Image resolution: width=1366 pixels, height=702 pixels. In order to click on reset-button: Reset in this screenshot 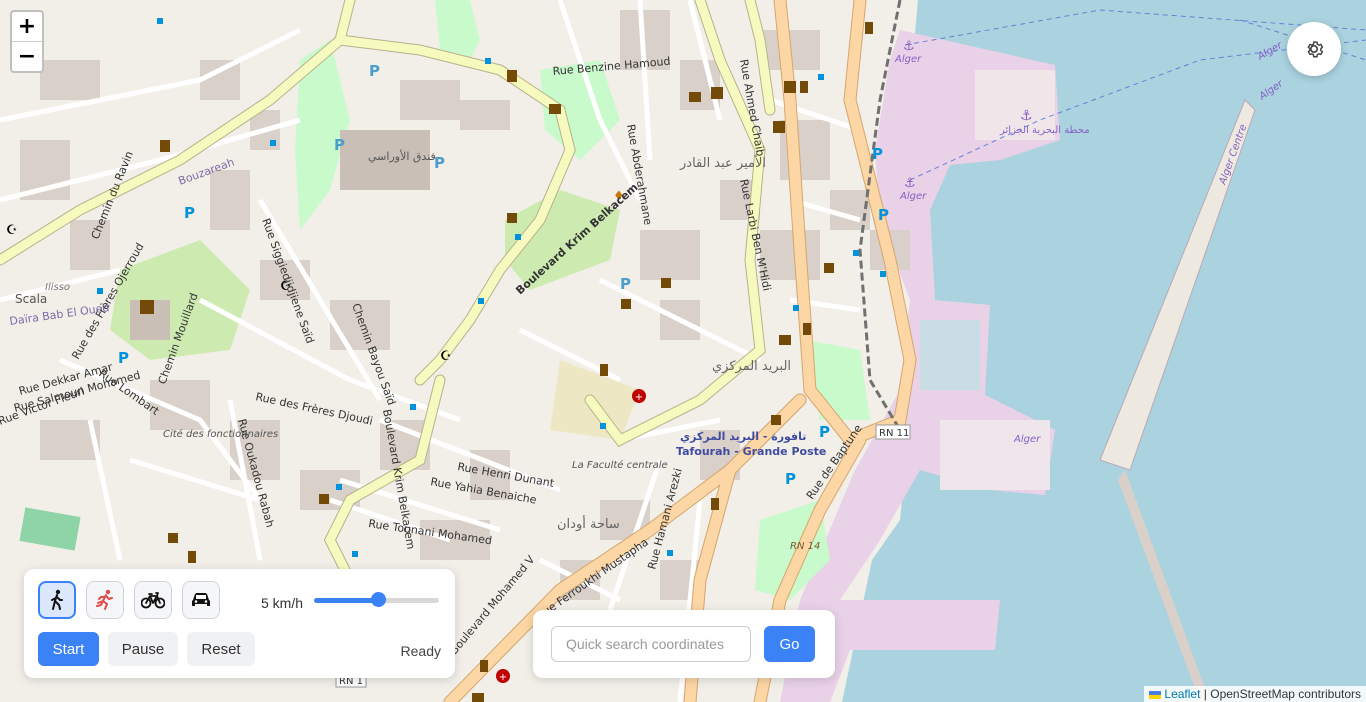, I will do `click(221, 649)`.